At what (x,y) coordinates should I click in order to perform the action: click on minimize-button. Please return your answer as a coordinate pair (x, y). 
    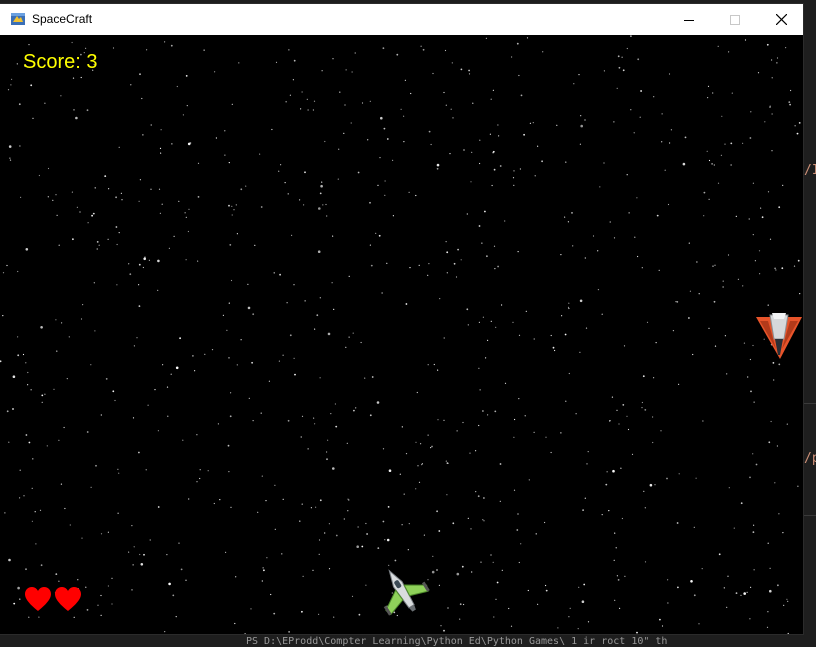
    Looking at the image, I should click on (689, 19).